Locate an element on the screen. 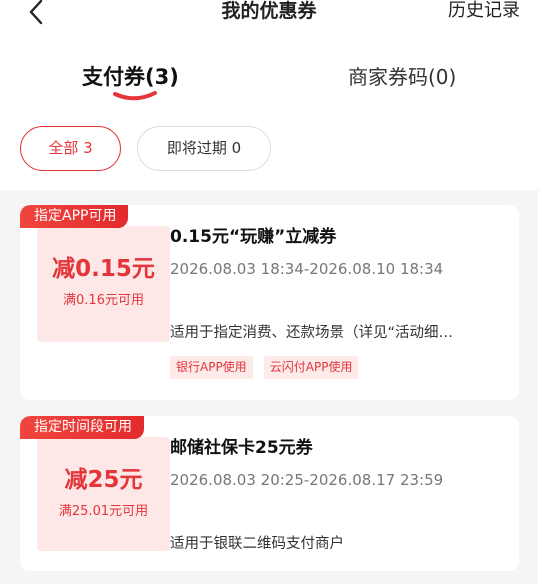  badge-bank-app: 银行APP使用 is located at coordinates (211, 367).